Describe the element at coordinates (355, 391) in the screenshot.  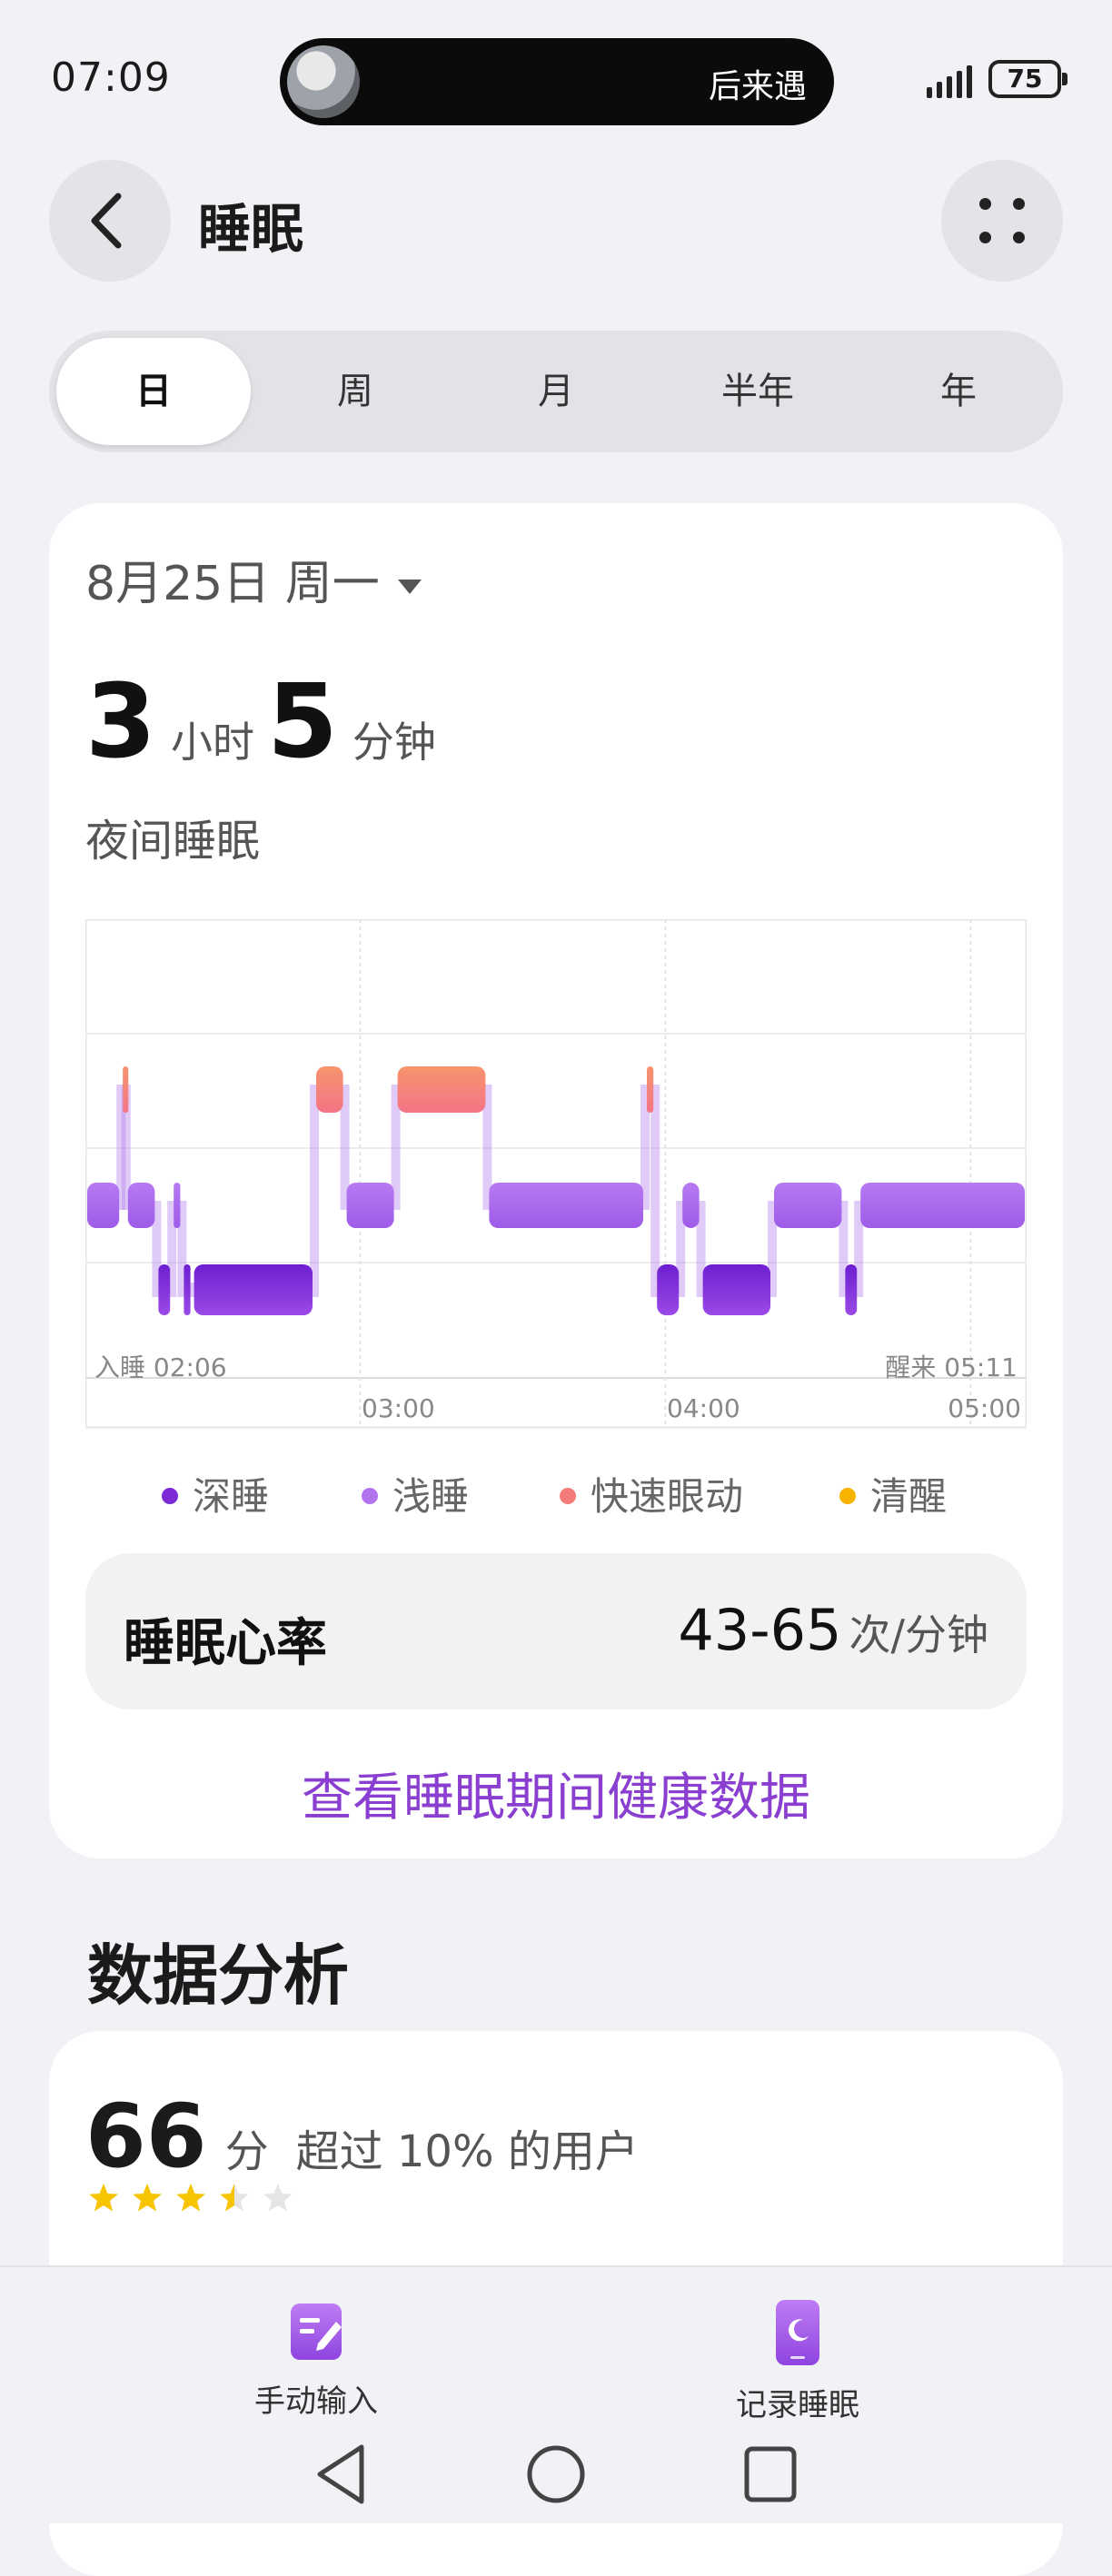
I see `tab-week: 周` at that location.